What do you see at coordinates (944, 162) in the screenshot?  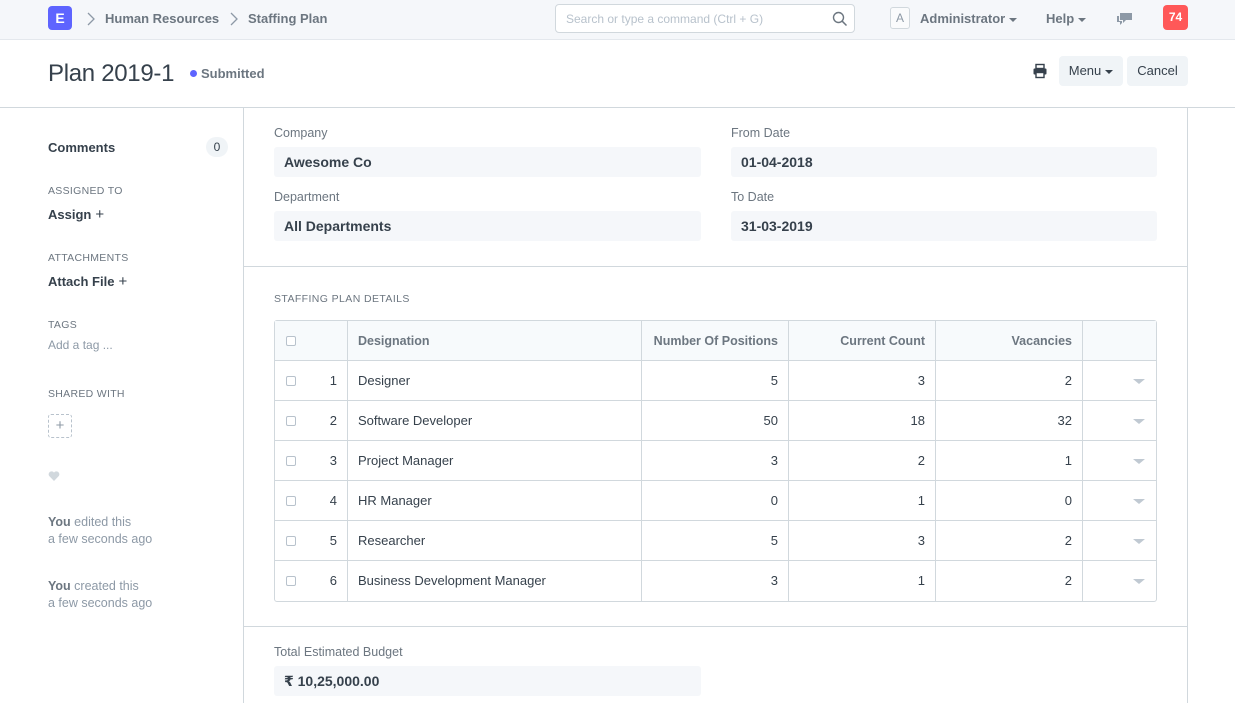 I see `from-date-field: 01-04-2018` at bounding box center [944, 162].